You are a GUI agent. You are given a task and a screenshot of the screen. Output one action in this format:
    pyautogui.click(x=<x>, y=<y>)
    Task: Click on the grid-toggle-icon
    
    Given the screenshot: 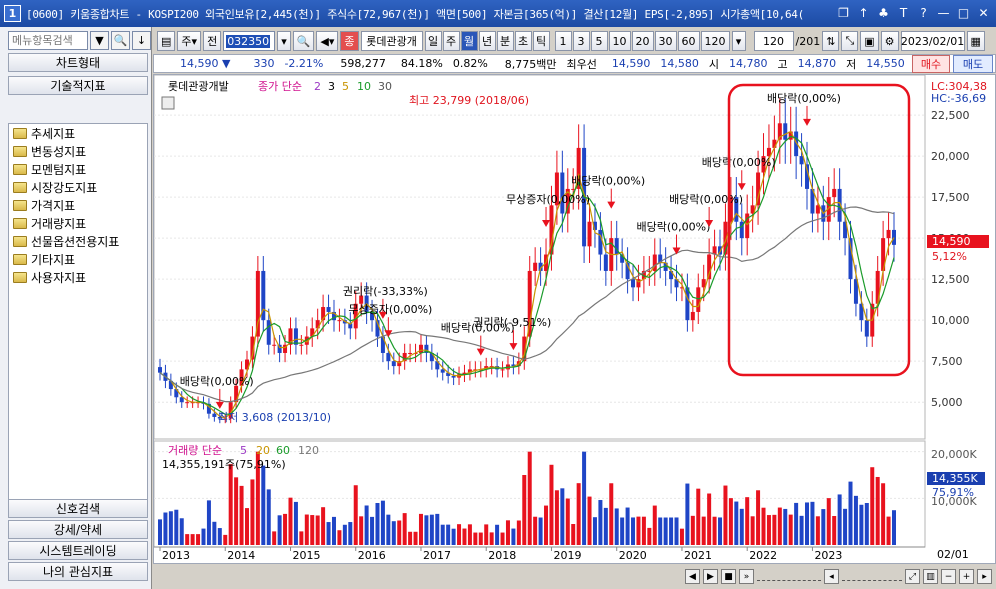 What is the action you would take?
    pyautogui.click(x=168, y=103)
    